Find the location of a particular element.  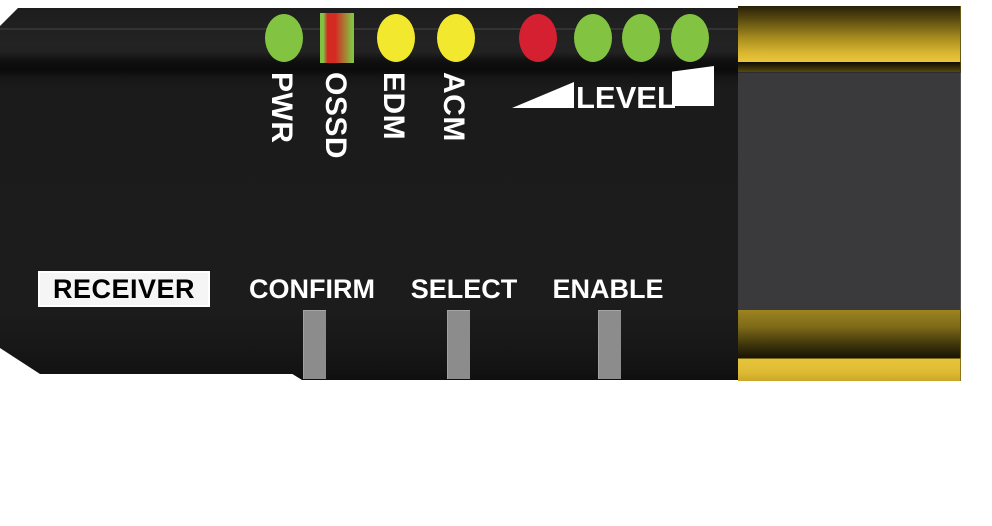

button-label-confirm: CONFIRM is located at coordinates (312, 289).